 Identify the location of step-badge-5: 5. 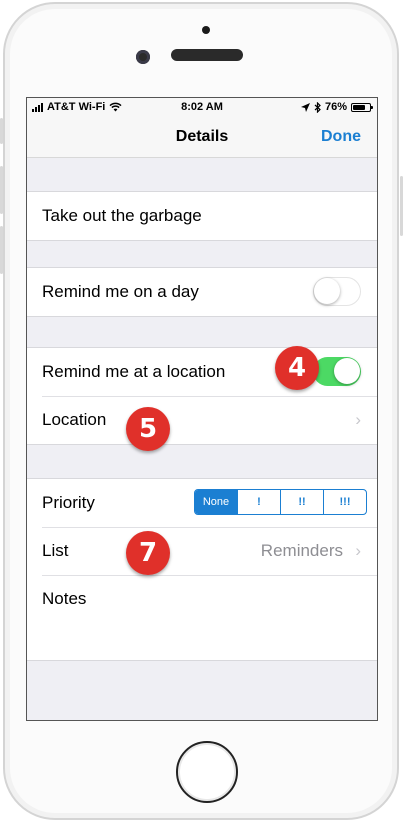
(148, 429).